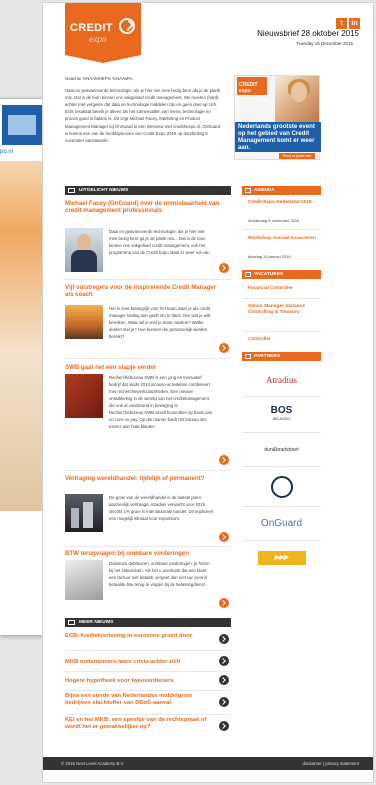 The image size is (376, 785). I want to click on dnb-logo-text: dun&bradstreet, so click(281, 449).